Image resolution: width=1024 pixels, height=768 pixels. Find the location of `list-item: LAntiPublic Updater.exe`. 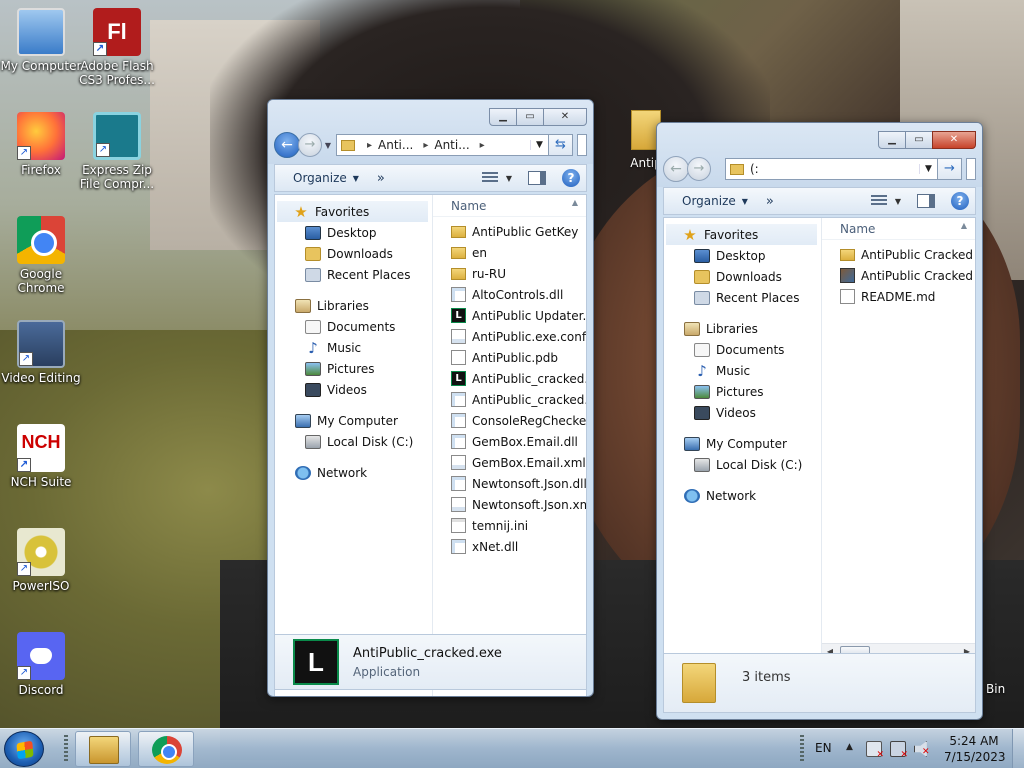

list-item: LAntiPublic Updater.exe is located at coordinates (509, 315).